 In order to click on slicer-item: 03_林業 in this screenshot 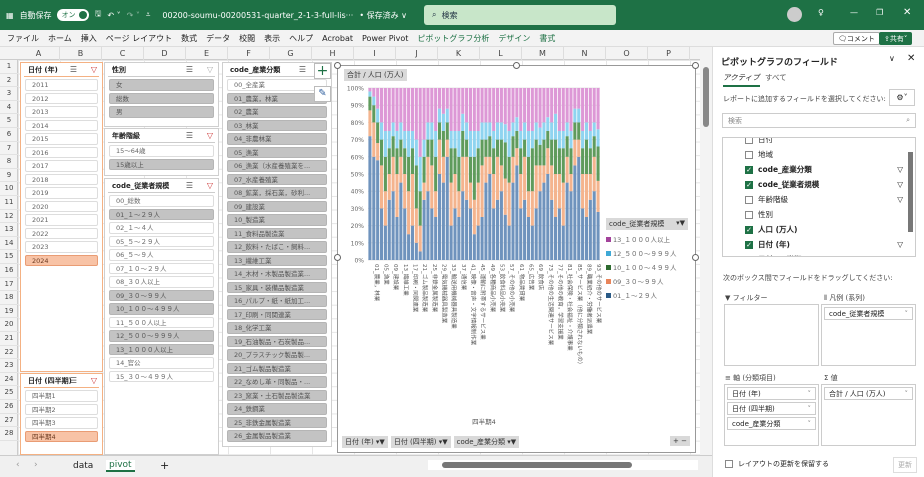, I will do `click(277, 125)`.